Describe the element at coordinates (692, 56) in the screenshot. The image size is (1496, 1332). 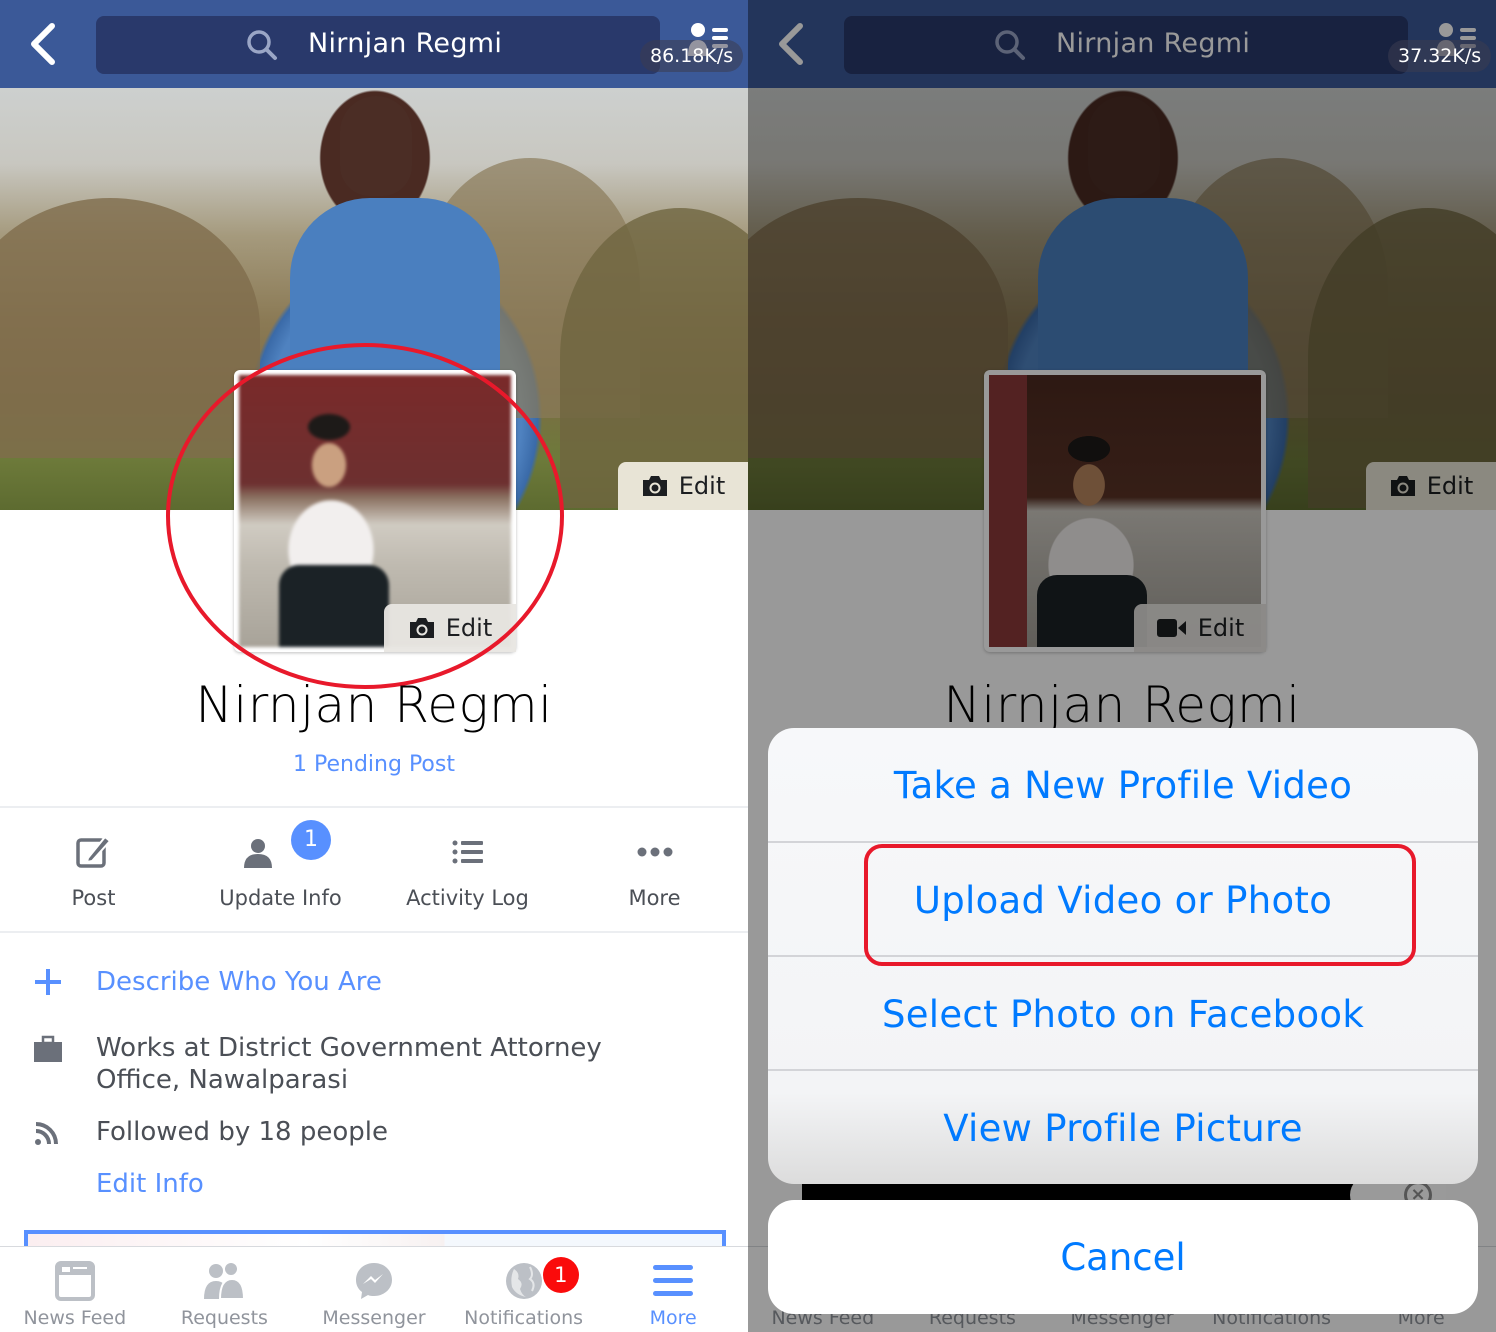
I see `network-speed-indicator: 86.18K/s` at that location.